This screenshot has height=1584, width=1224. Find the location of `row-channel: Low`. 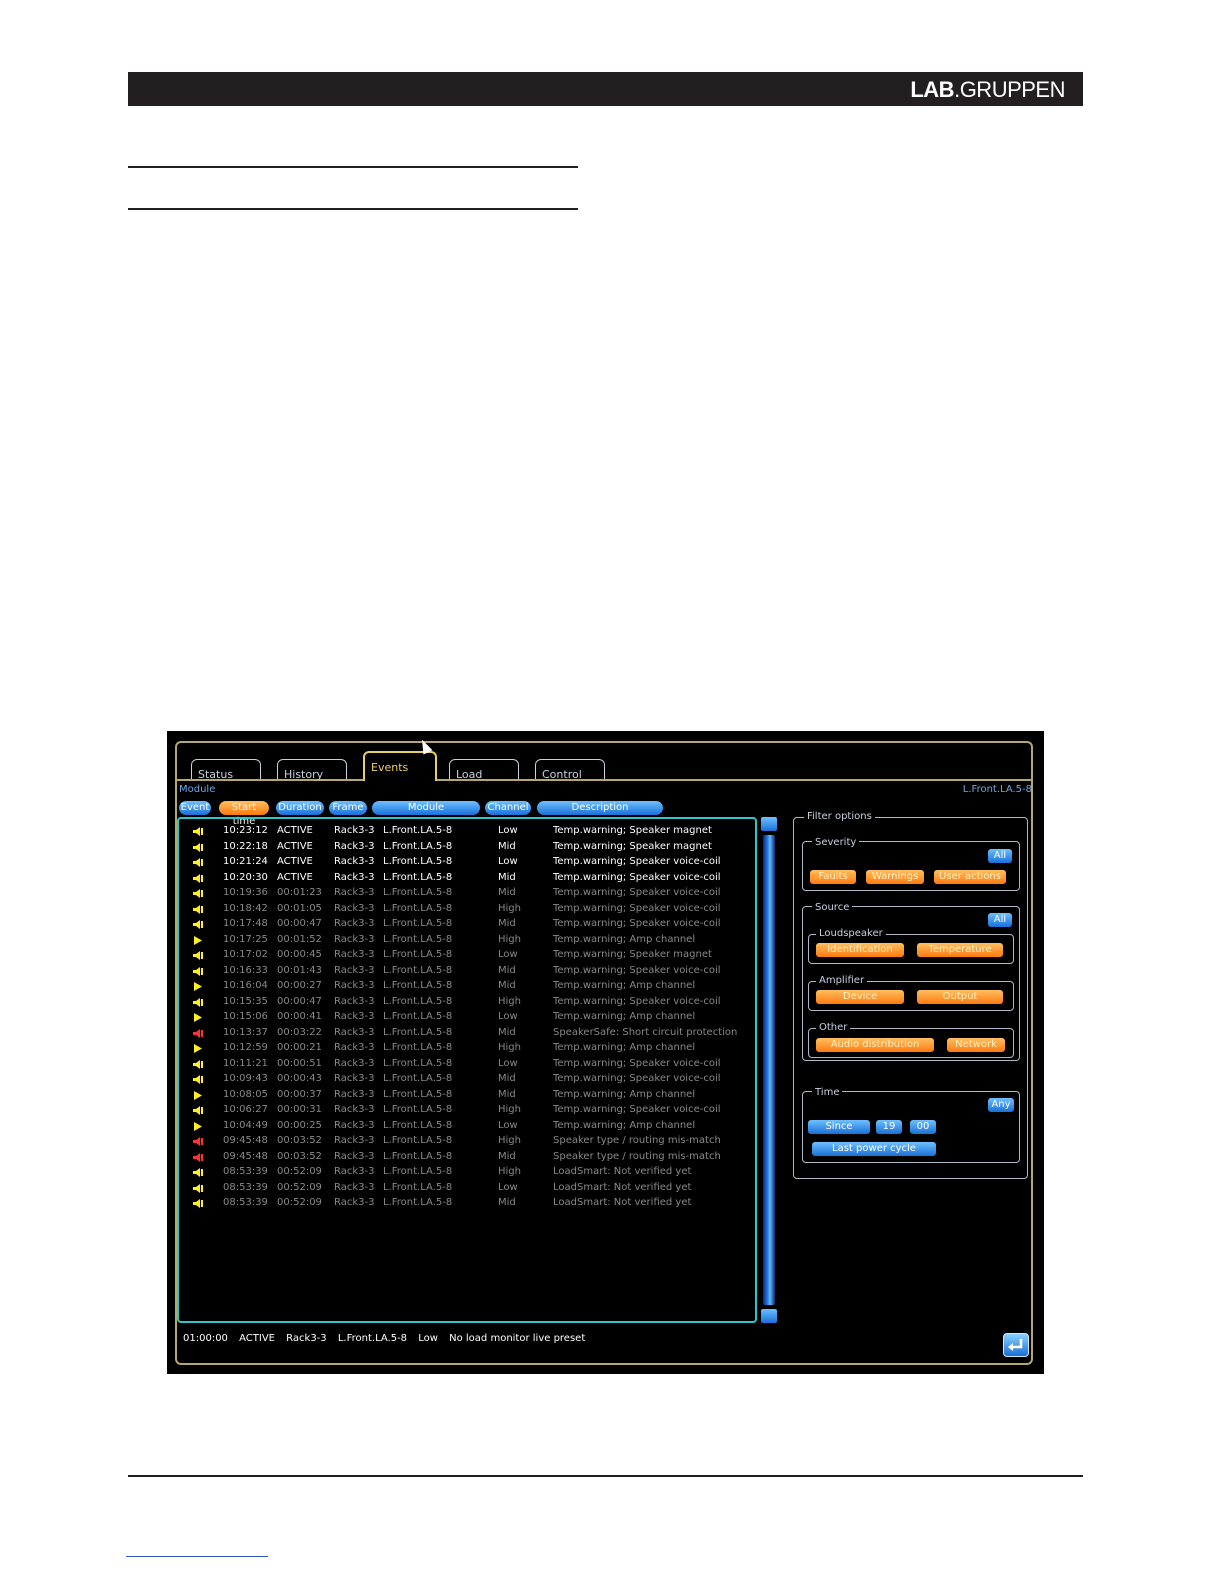

row-channel: Low is located at coordinates (508, 1016).